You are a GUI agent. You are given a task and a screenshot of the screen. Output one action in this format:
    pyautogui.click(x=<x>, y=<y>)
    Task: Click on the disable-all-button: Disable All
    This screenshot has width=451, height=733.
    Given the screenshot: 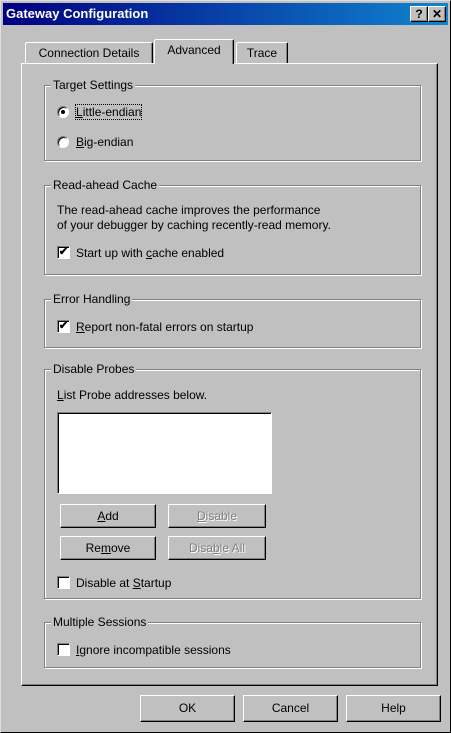 What is the action you would take?
    pyautogui.click(x=217, y=548)
    